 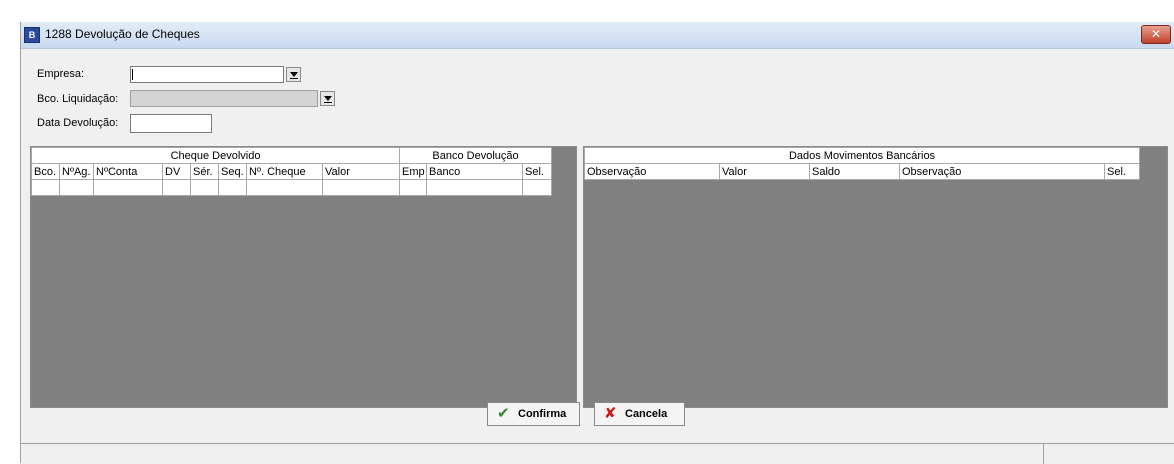 What do you see at coordinates (854, 171) in the screenshot?
I see `column-header-saldo: Saldo` at bounding box center [854, 171].